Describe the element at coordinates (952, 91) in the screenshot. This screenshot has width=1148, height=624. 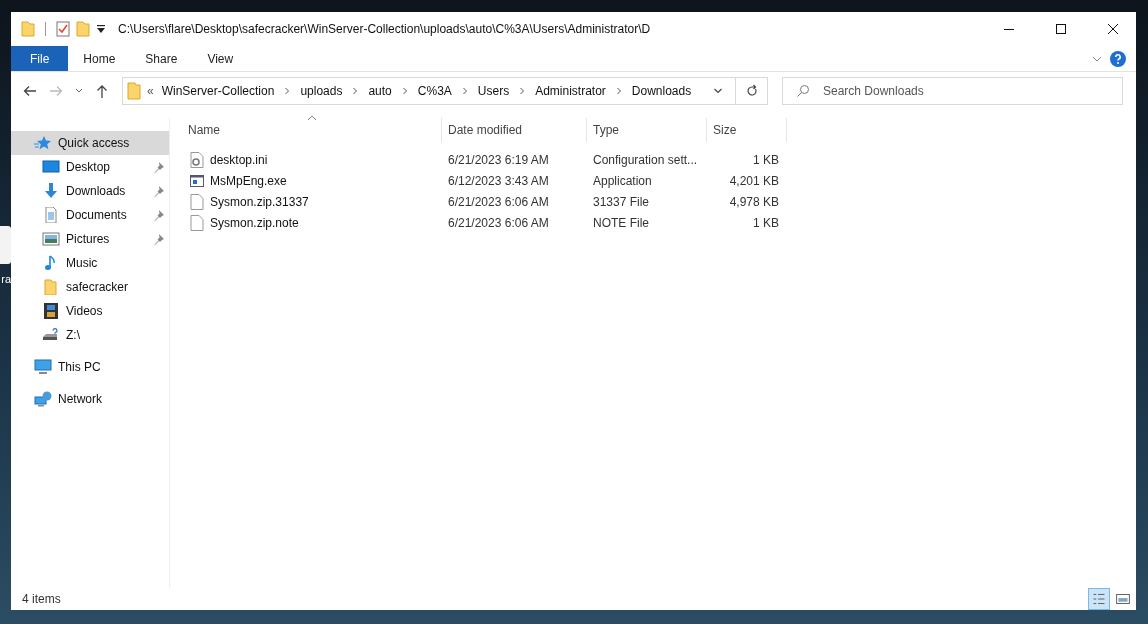
I see `search-field: Search Downloads` at that location.